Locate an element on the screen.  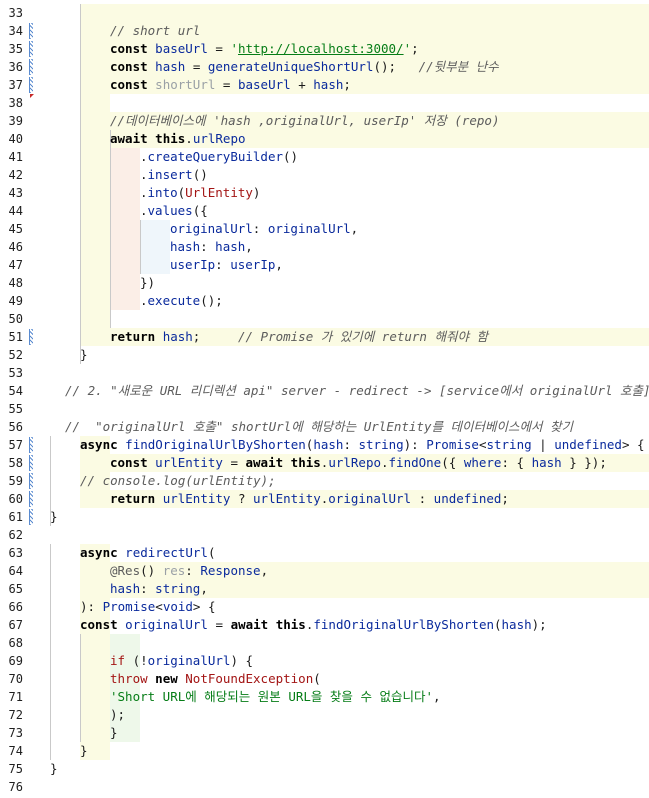
line-number: 58 is located at coordinates (11, 463).